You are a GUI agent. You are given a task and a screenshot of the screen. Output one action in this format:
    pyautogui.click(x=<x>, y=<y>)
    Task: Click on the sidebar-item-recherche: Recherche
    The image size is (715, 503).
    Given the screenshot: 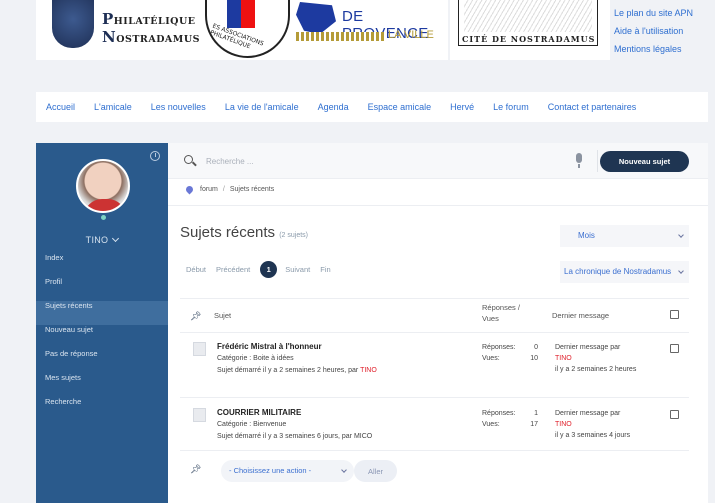 What is the action you would take?
    pyautogui.click(x=102, y=409)
    